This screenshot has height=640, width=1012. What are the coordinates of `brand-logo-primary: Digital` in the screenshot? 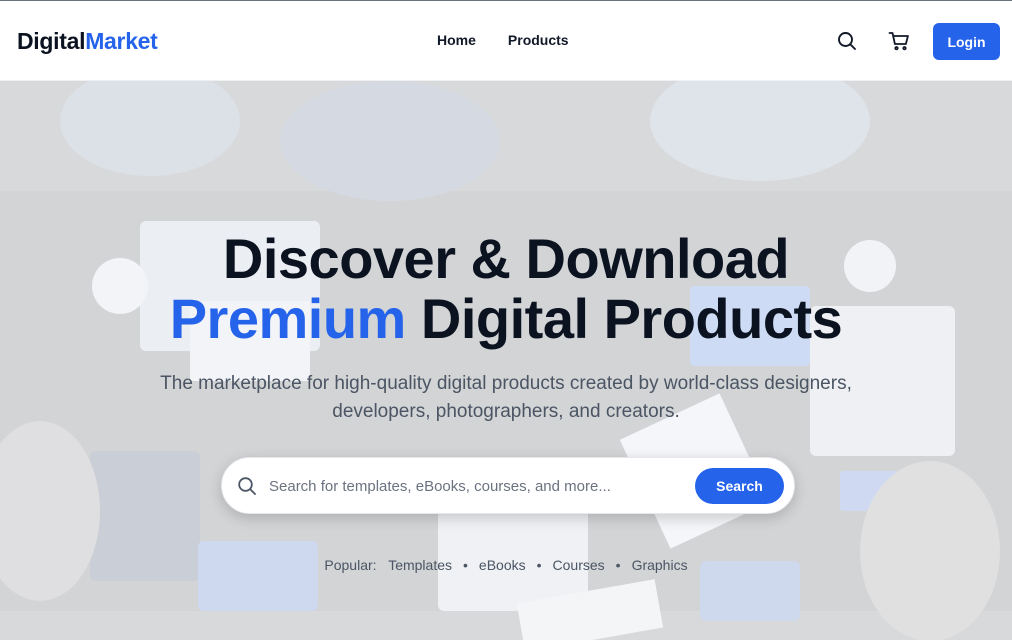 It's located at (51, 41).